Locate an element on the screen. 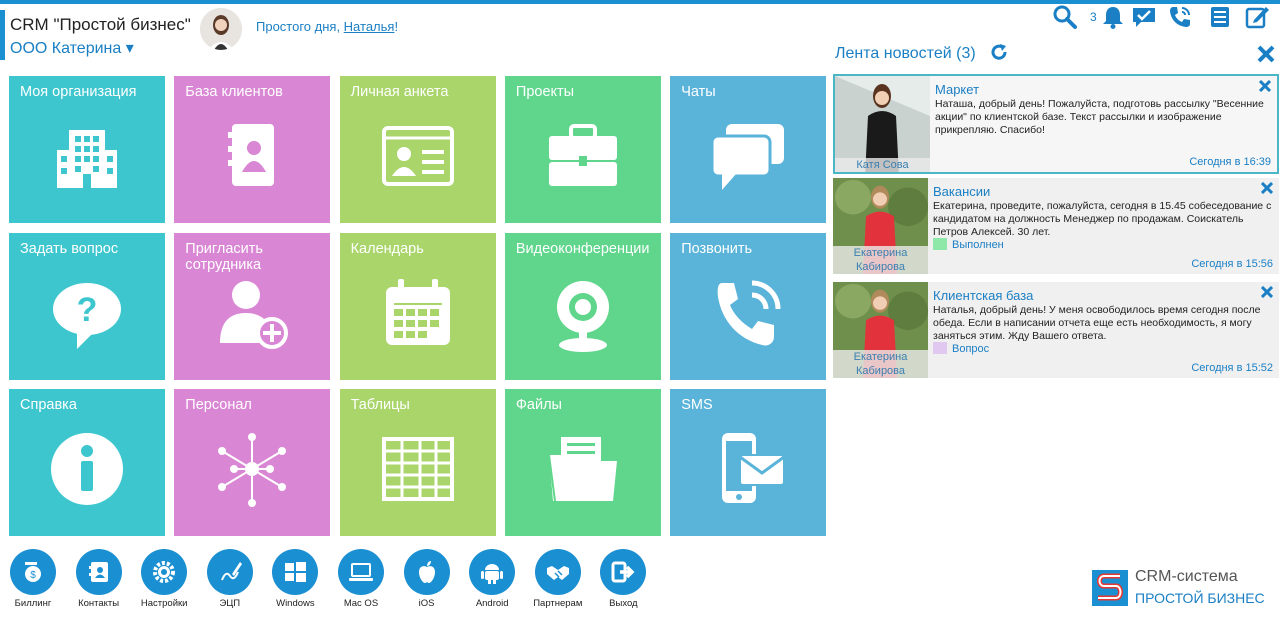 This screenshot has width=1280, height=620. author-name: Екатерина Кабирова is located at coordinates (880, 364).